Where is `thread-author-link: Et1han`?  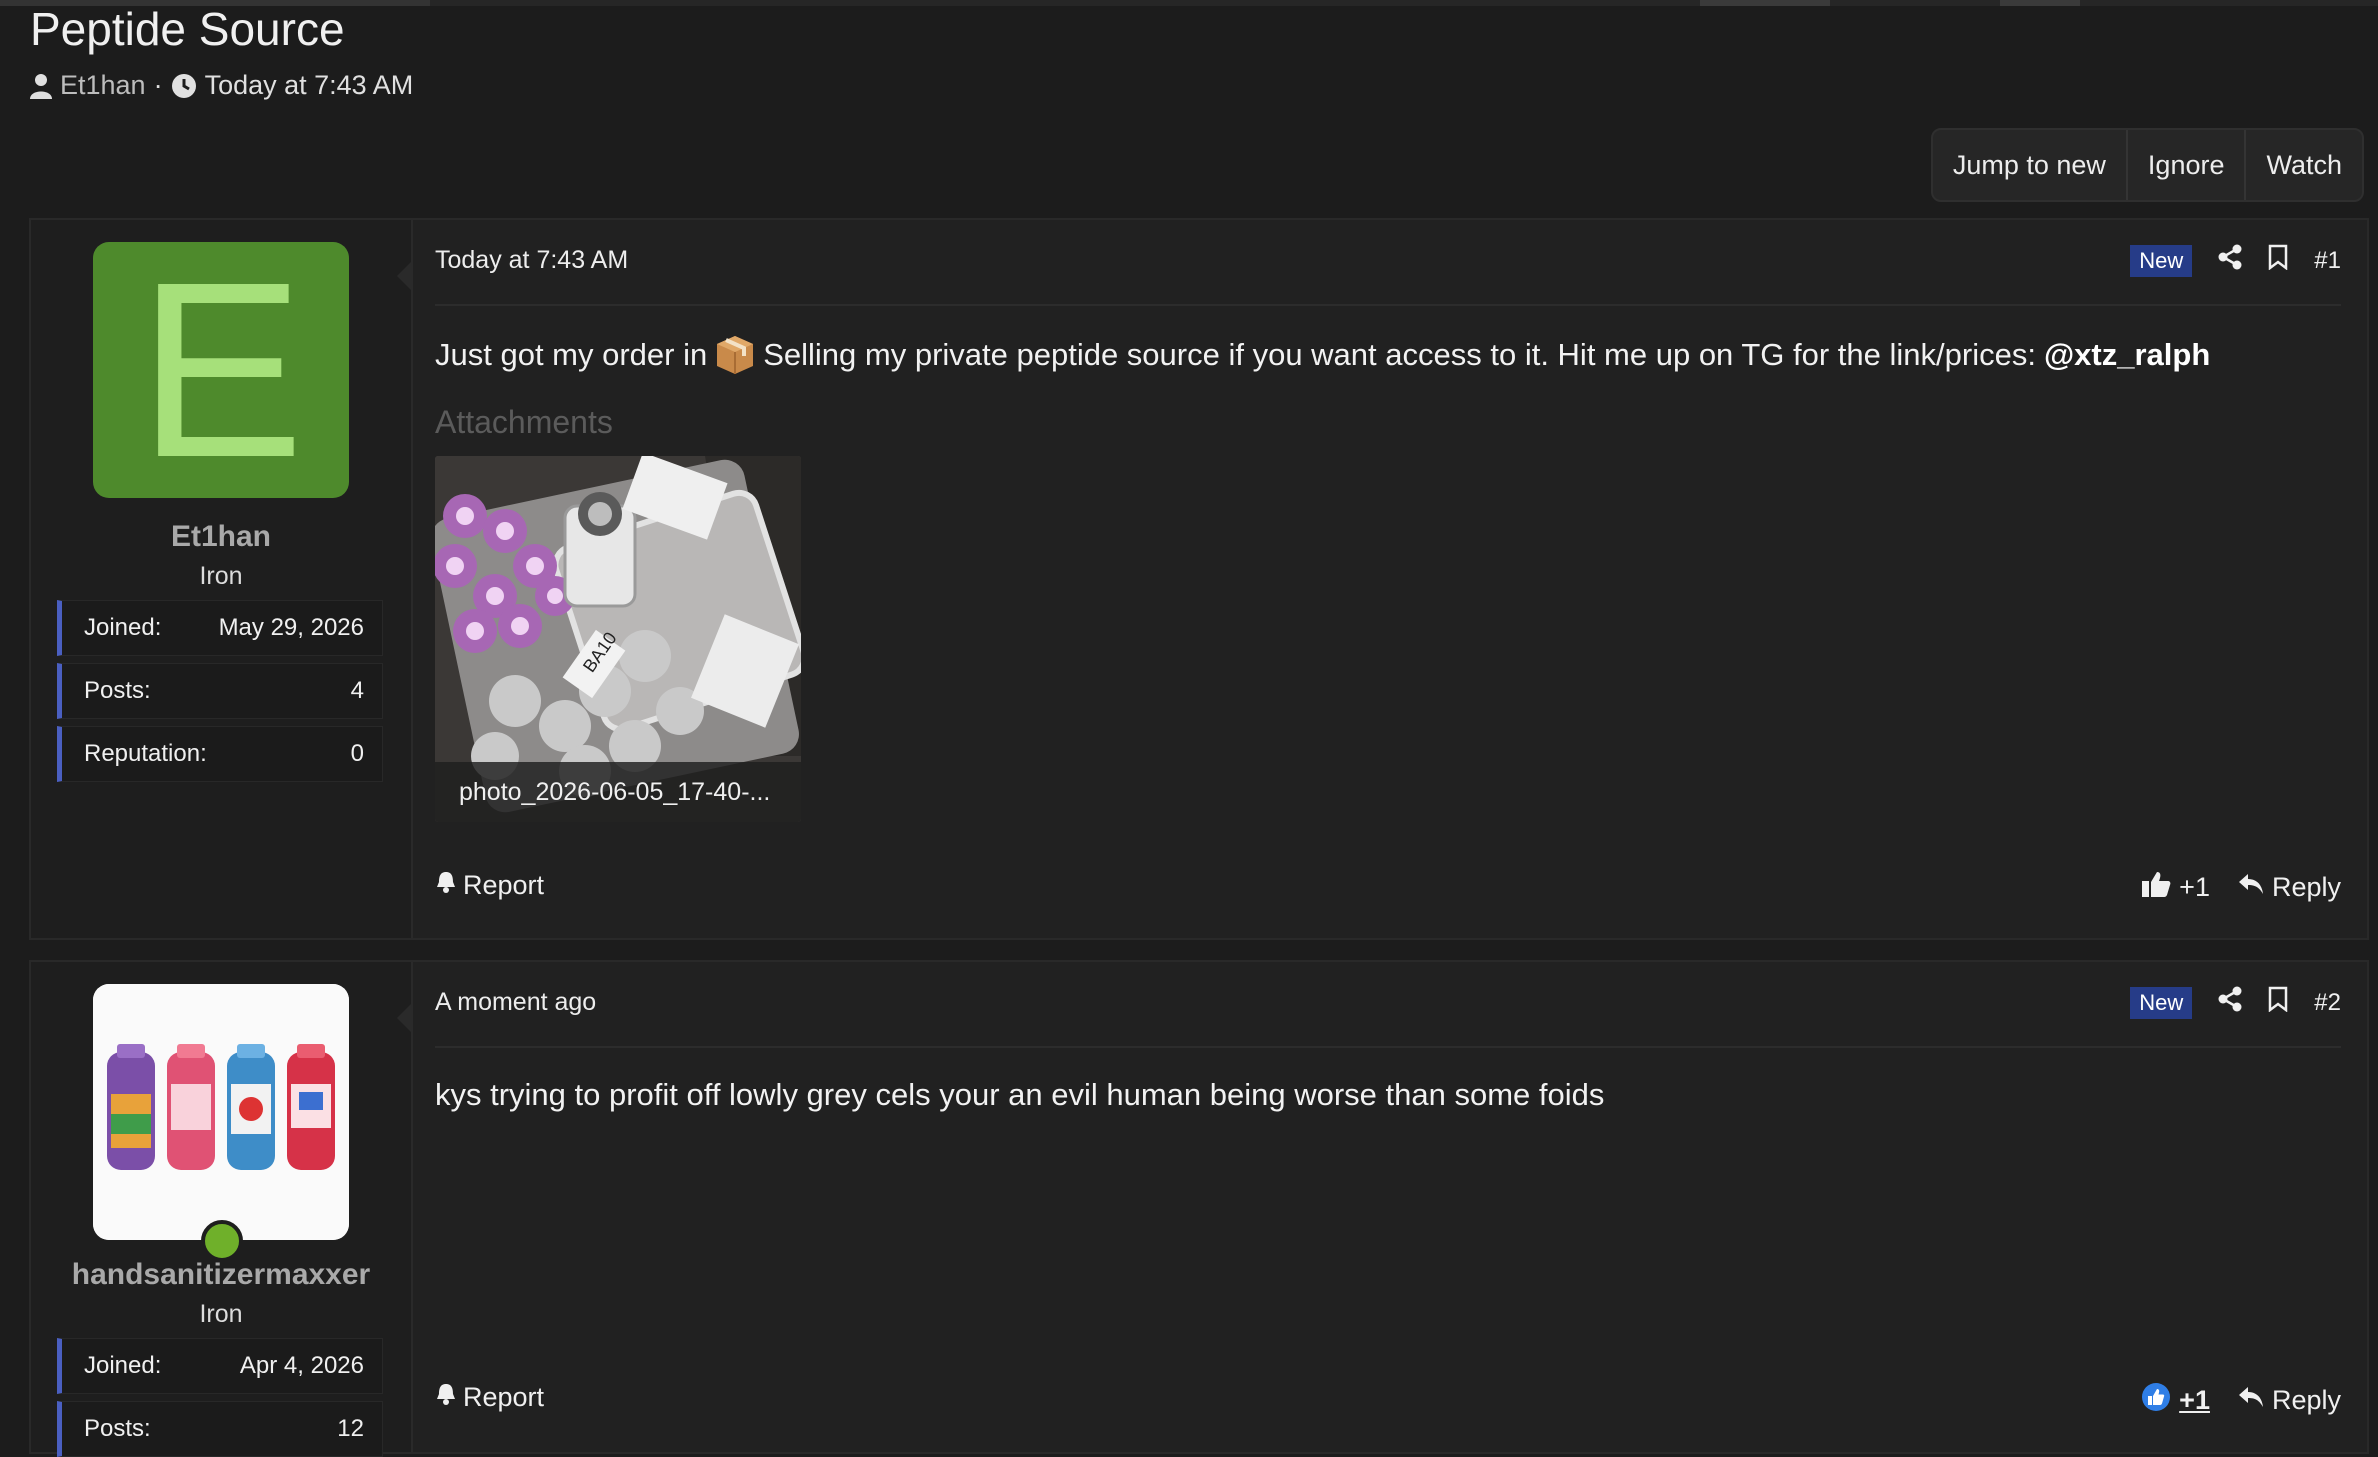
thread-author-link: Et1han is located at coordinates (103, 85).